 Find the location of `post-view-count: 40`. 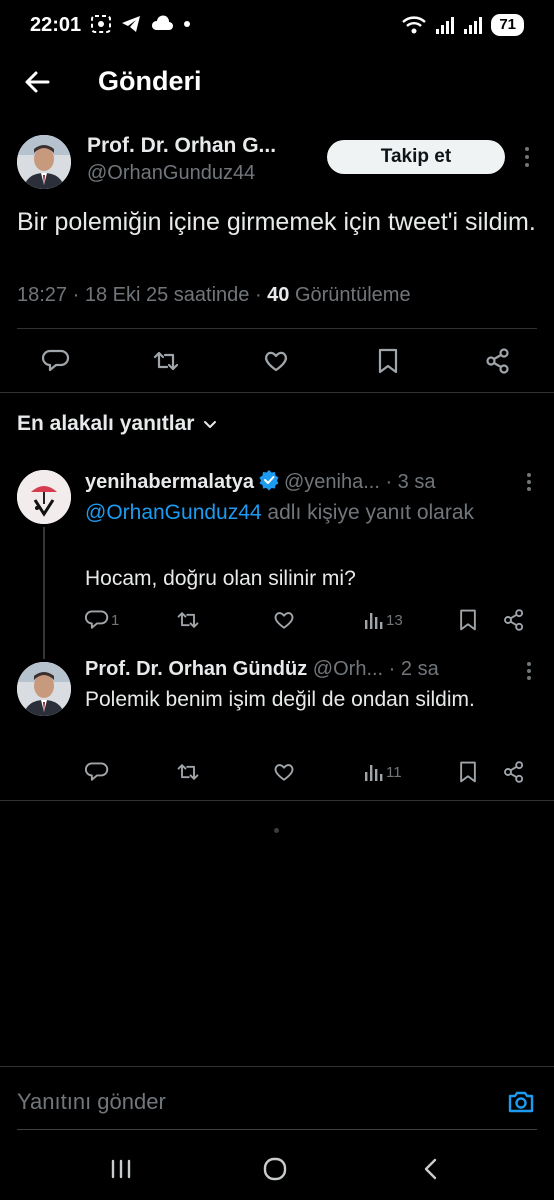

post-view-count: 40 is located at coordinates (278, 295).